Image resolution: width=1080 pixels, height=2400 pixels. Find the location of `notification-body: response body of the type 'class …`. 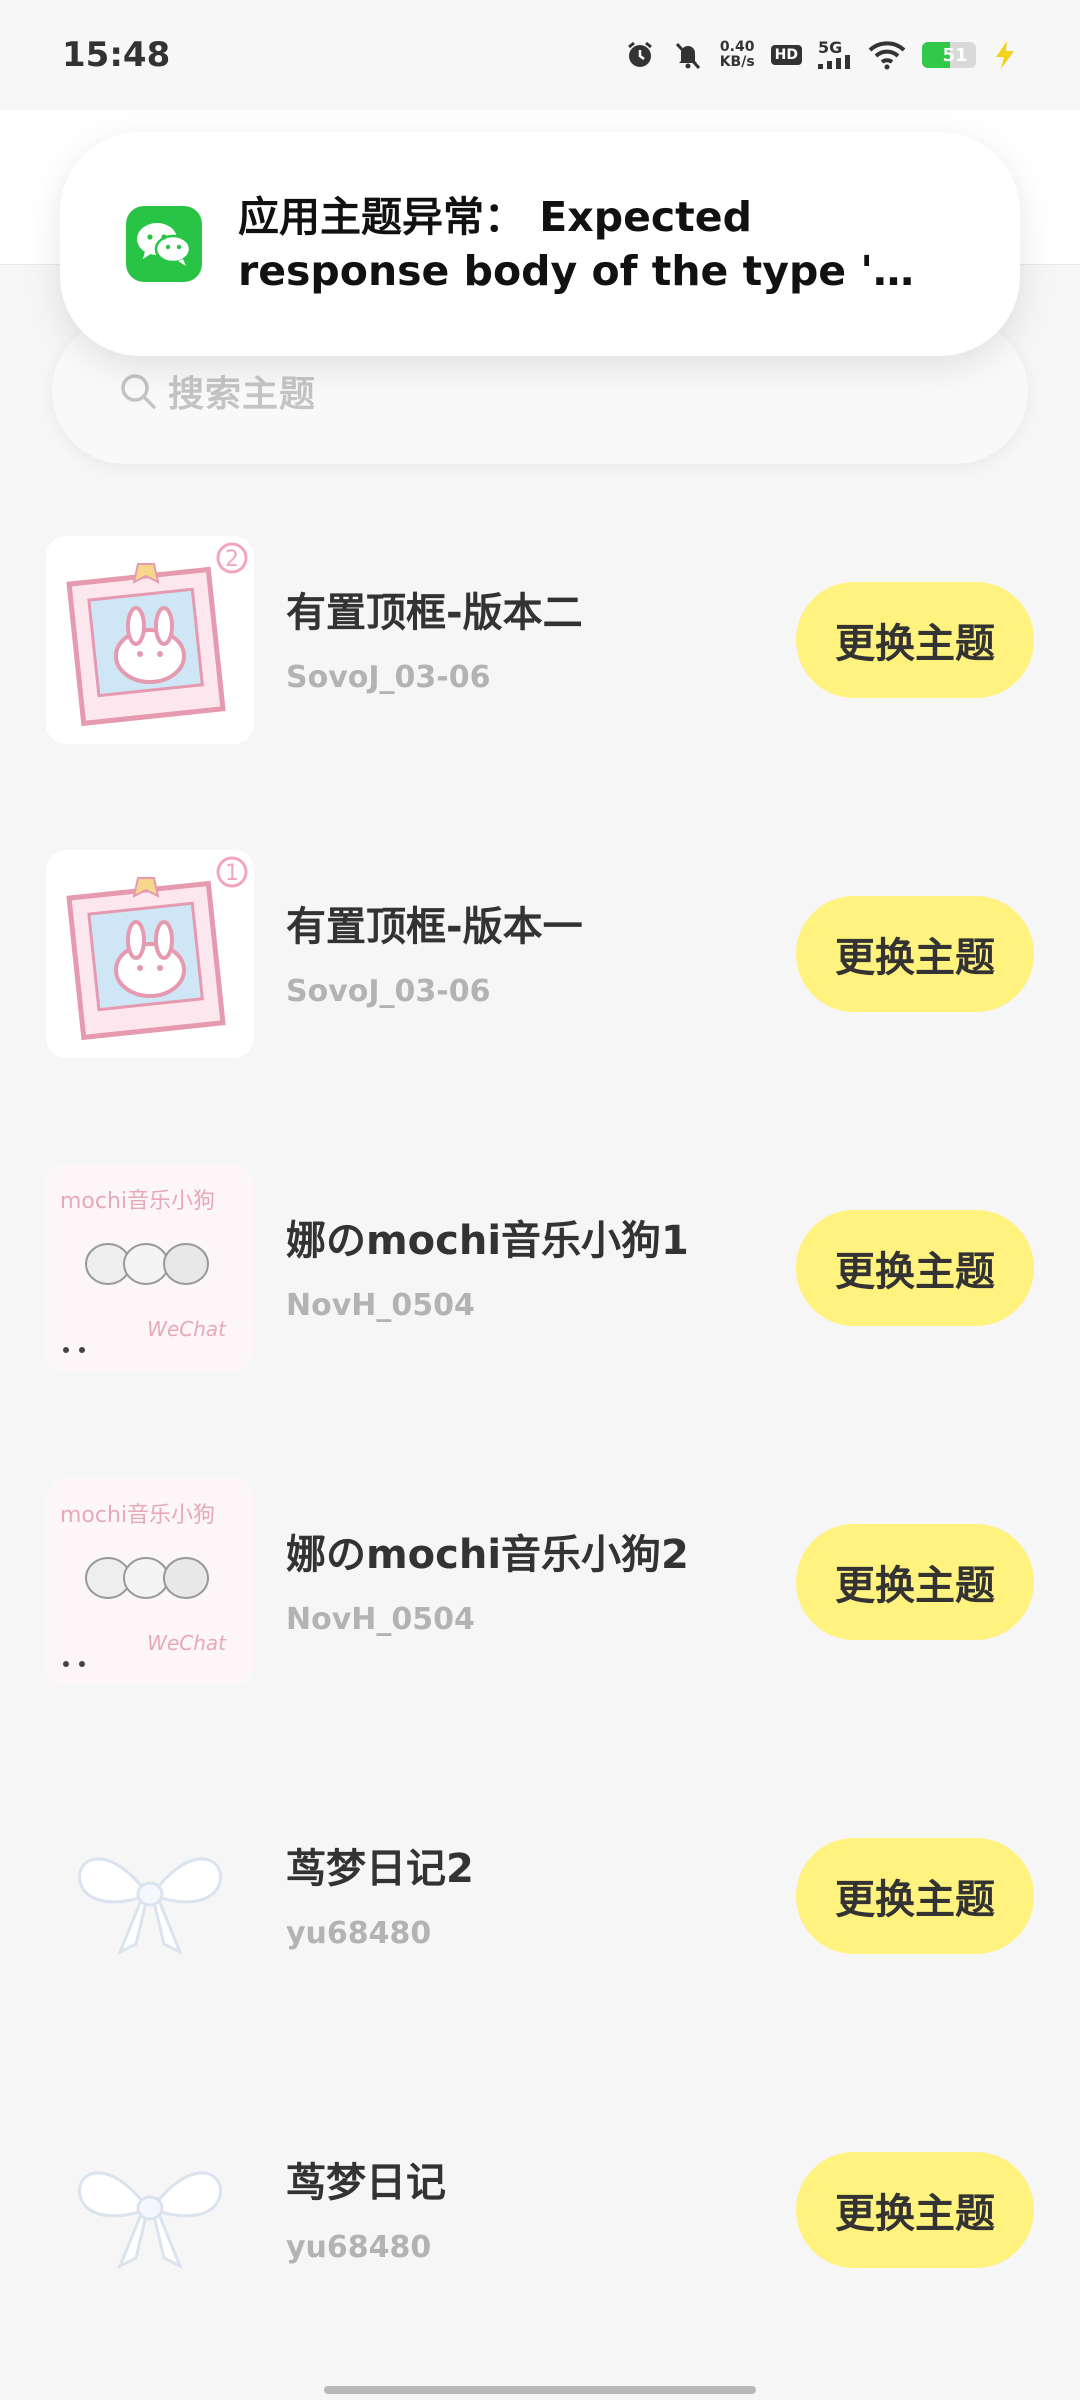

notification-body: response body of the type 'class … is located at coordinates (588, 271).